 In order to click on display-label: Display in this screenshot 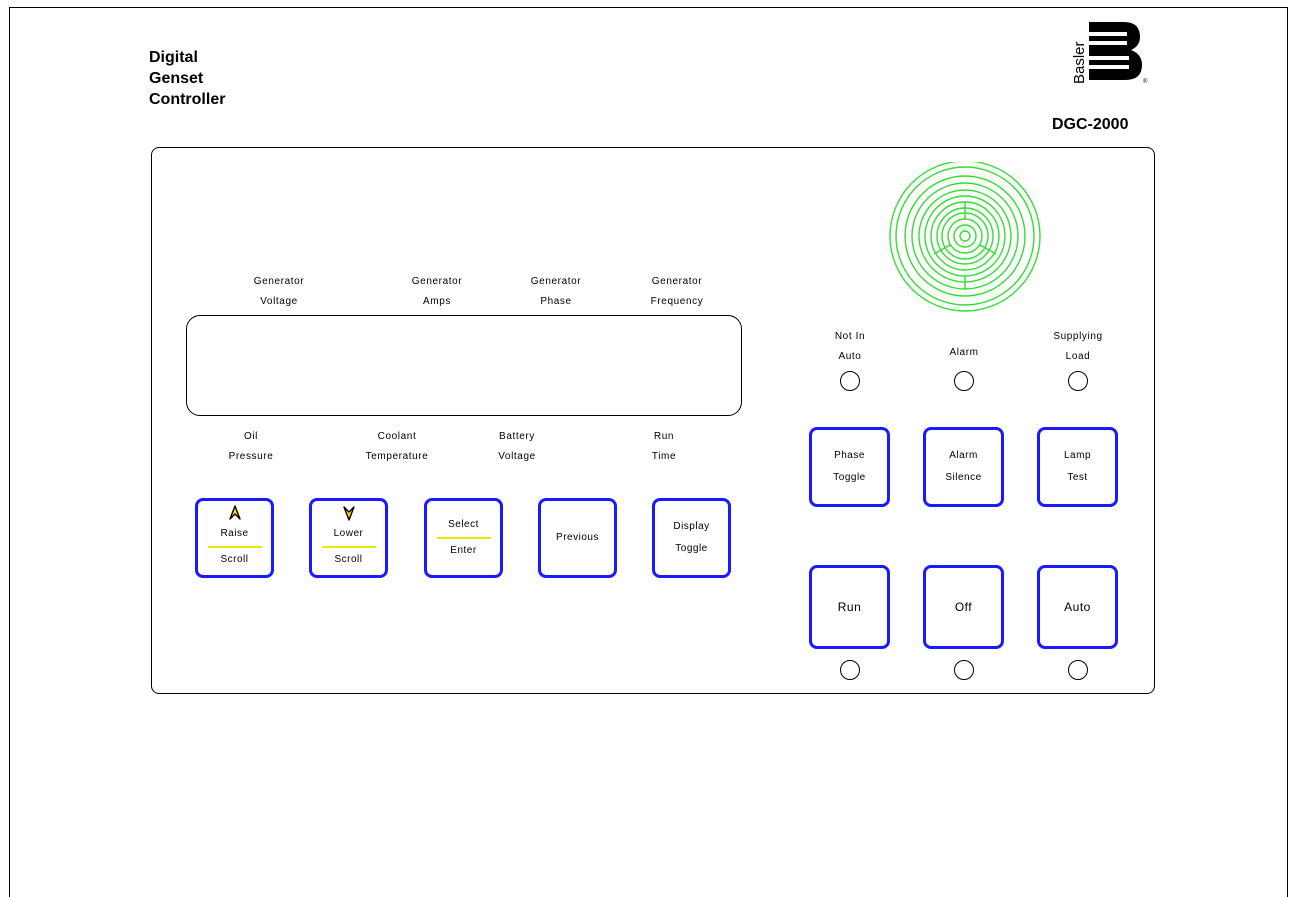, I will do `click(691, 526)`.